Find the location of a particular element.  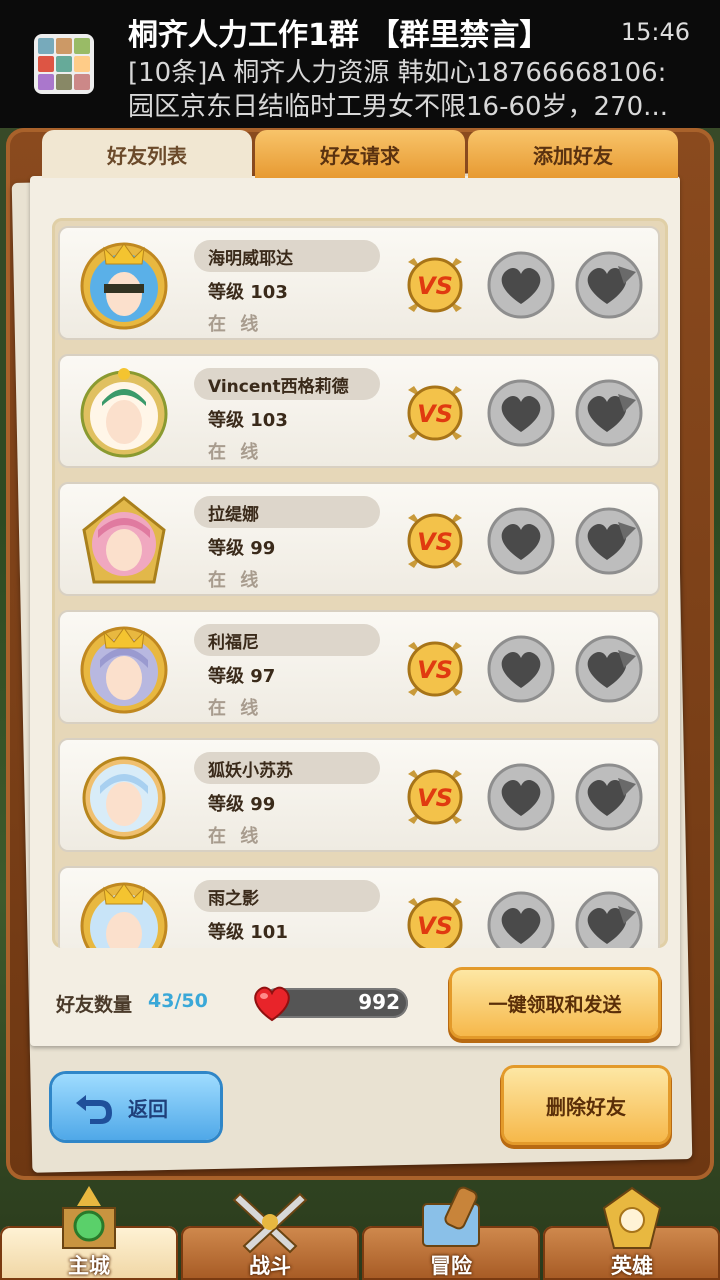

tab-label: 好友请求 is located at coordinates (360, 155).